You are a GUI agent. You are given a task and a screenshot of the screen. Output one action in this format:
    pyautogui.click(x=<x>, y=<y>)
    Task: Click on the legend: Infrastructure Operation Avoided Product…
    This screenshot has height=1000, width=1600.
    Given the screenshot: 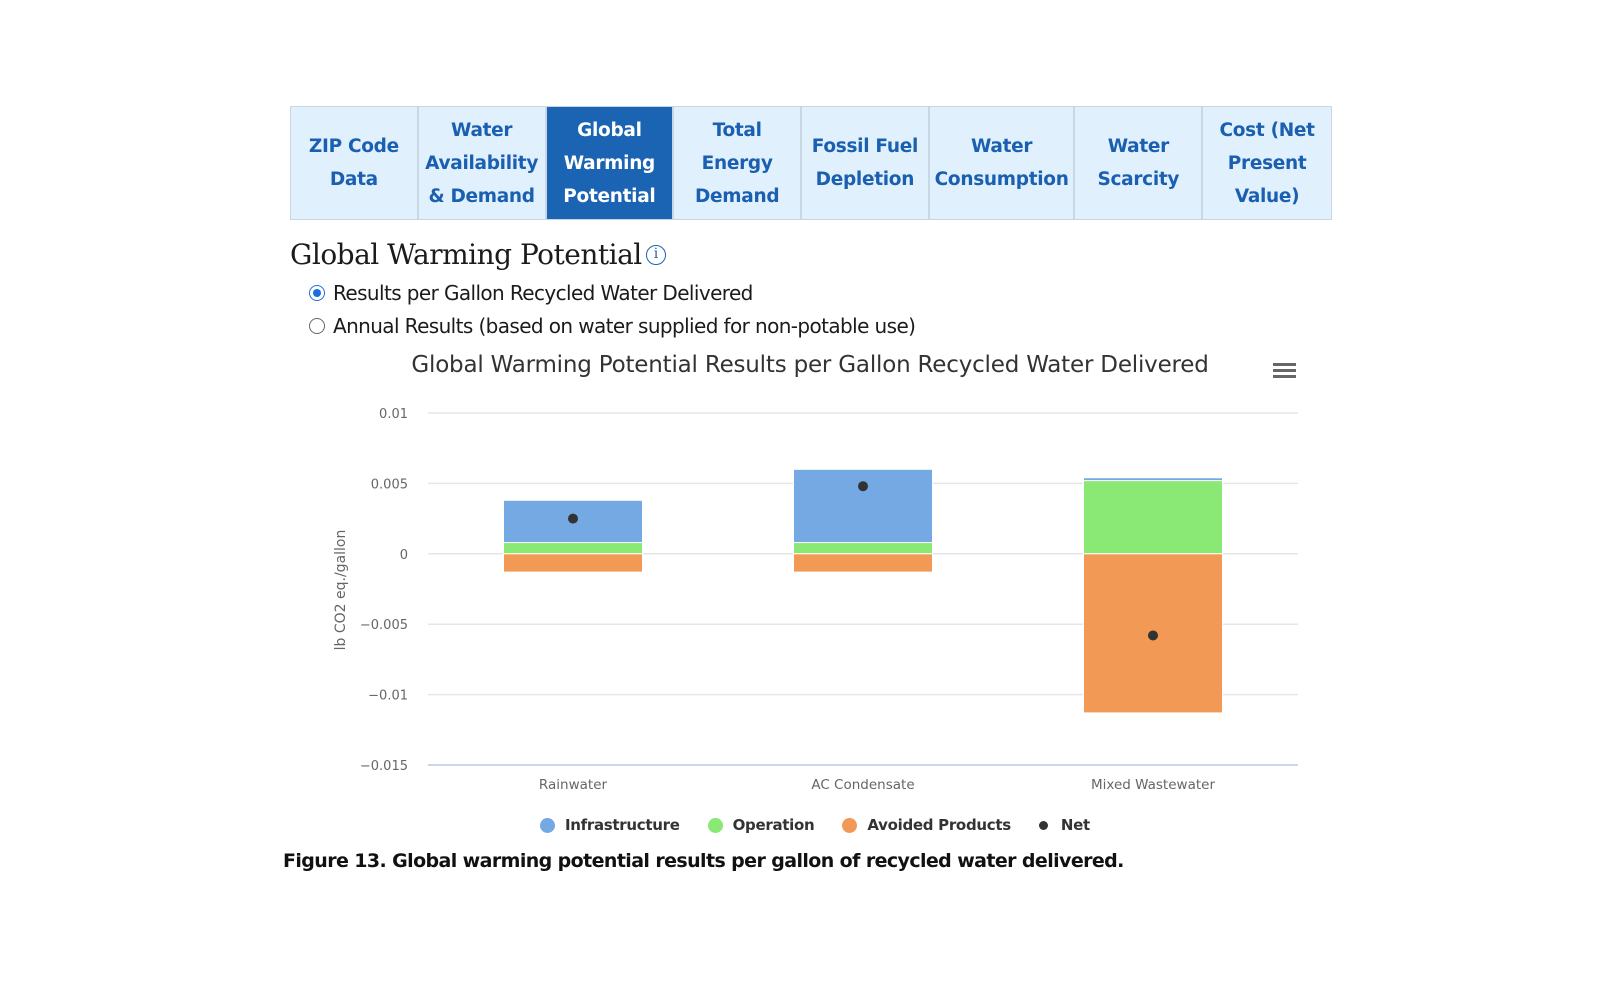 What is the action you would take?
    pyautogui.click(x=829, y=825)
    